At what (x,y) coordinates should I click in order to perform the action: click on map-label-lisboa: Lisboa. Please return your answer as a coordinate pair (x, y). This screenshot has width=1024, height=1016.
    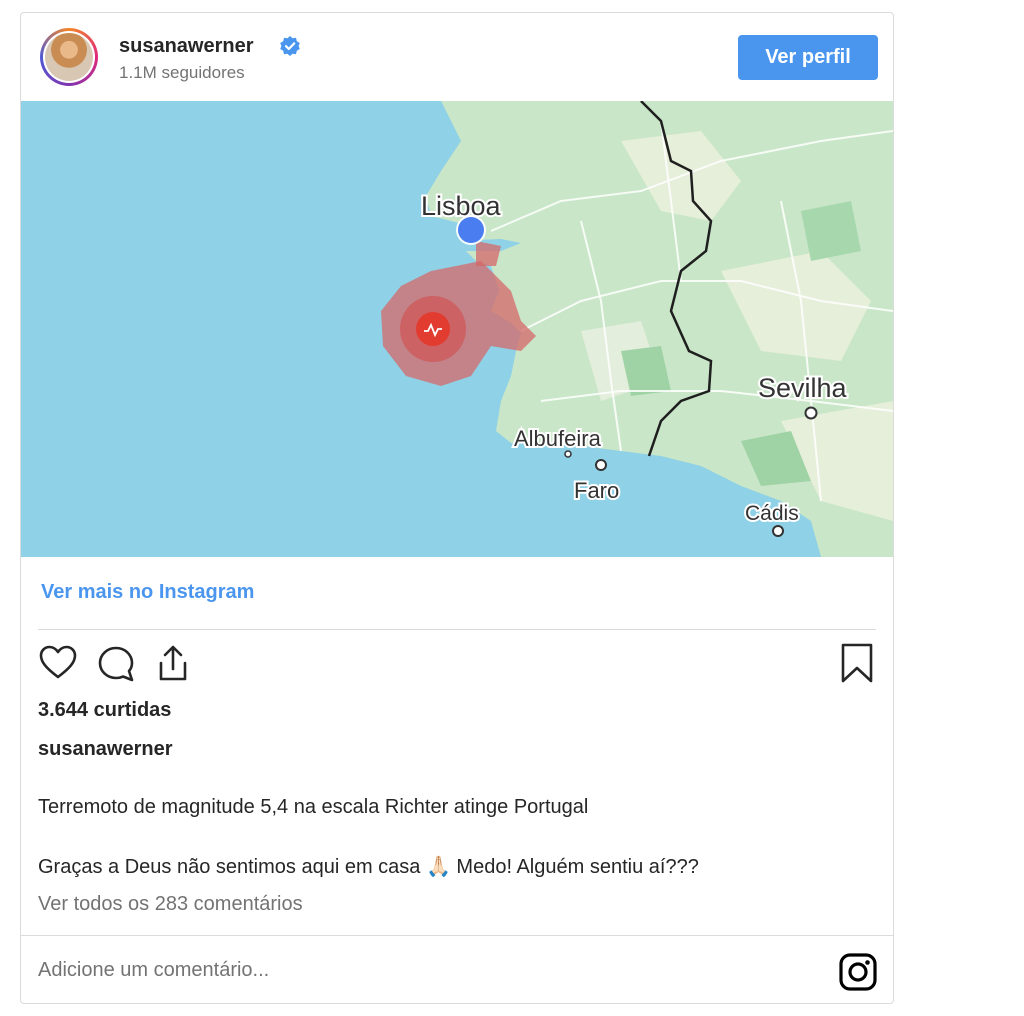
    Looking at the image, I should click on (461, 206).